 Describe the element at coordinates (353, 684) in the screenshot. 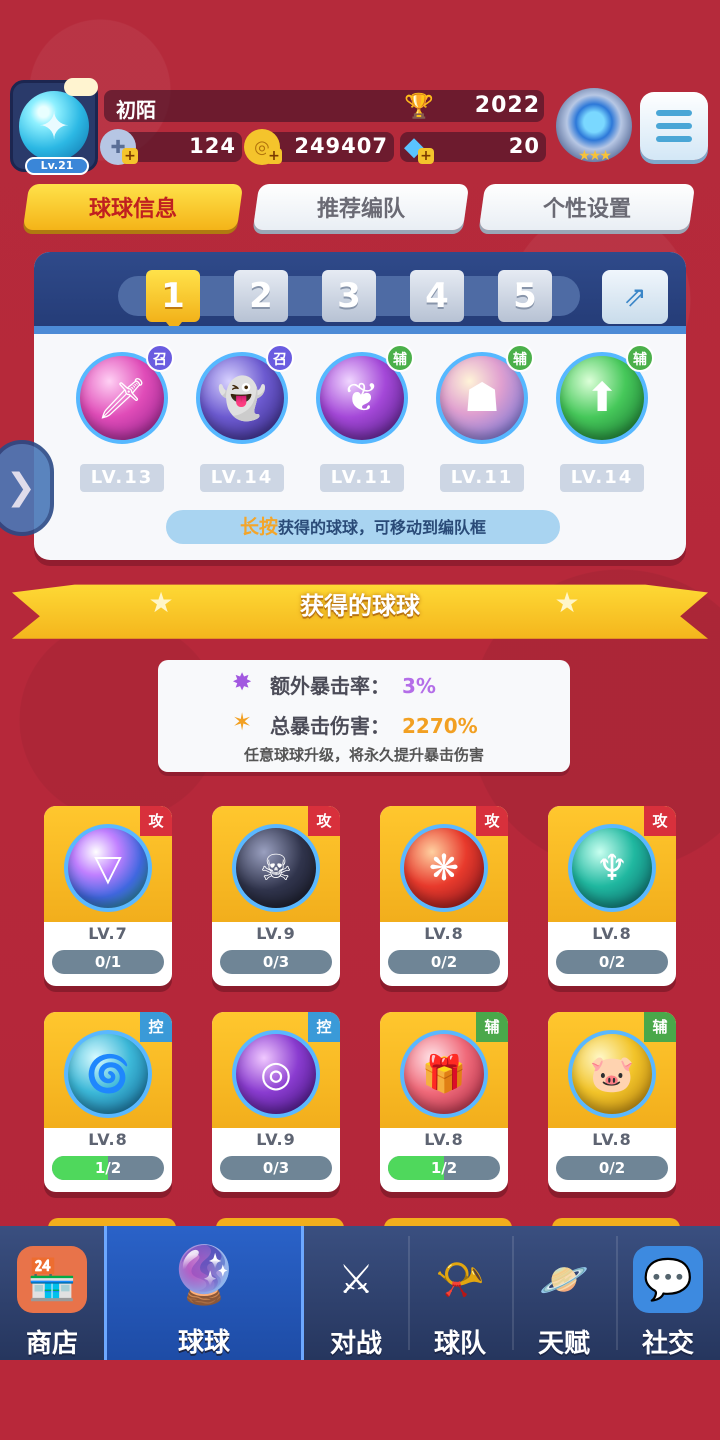

I see `extra-crit-rate-row: 额外暴击率： 3%` at that location.